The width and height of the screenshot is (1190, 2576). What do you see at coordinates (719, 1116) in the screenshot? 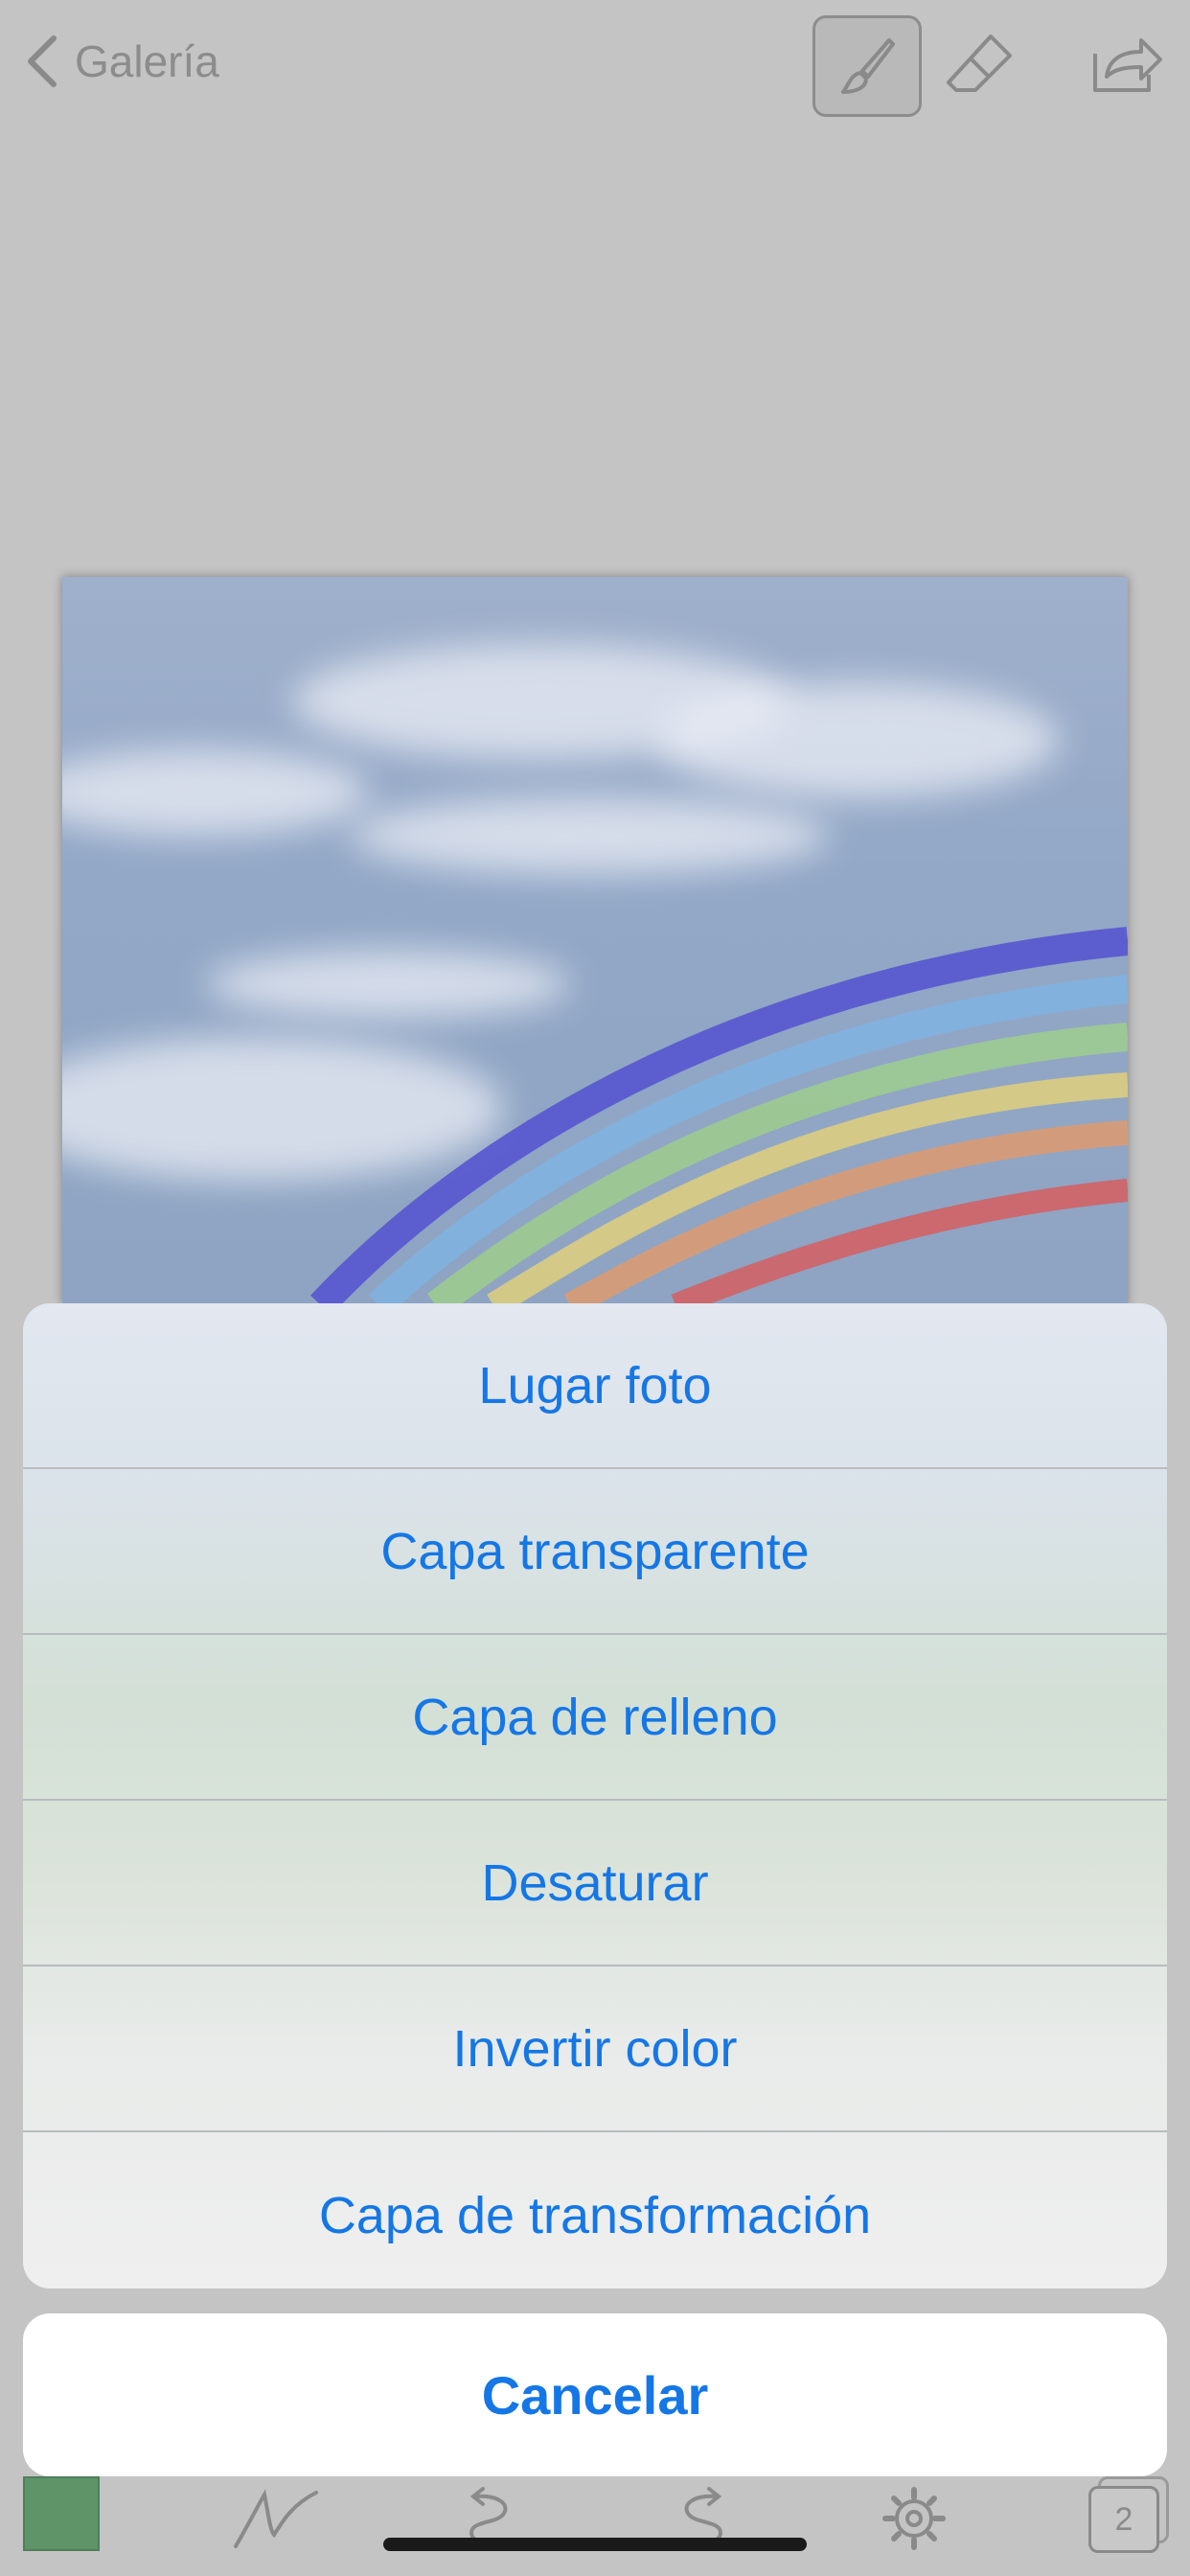
I see `rainbow-drawing` at bounding box center [719, 1116].